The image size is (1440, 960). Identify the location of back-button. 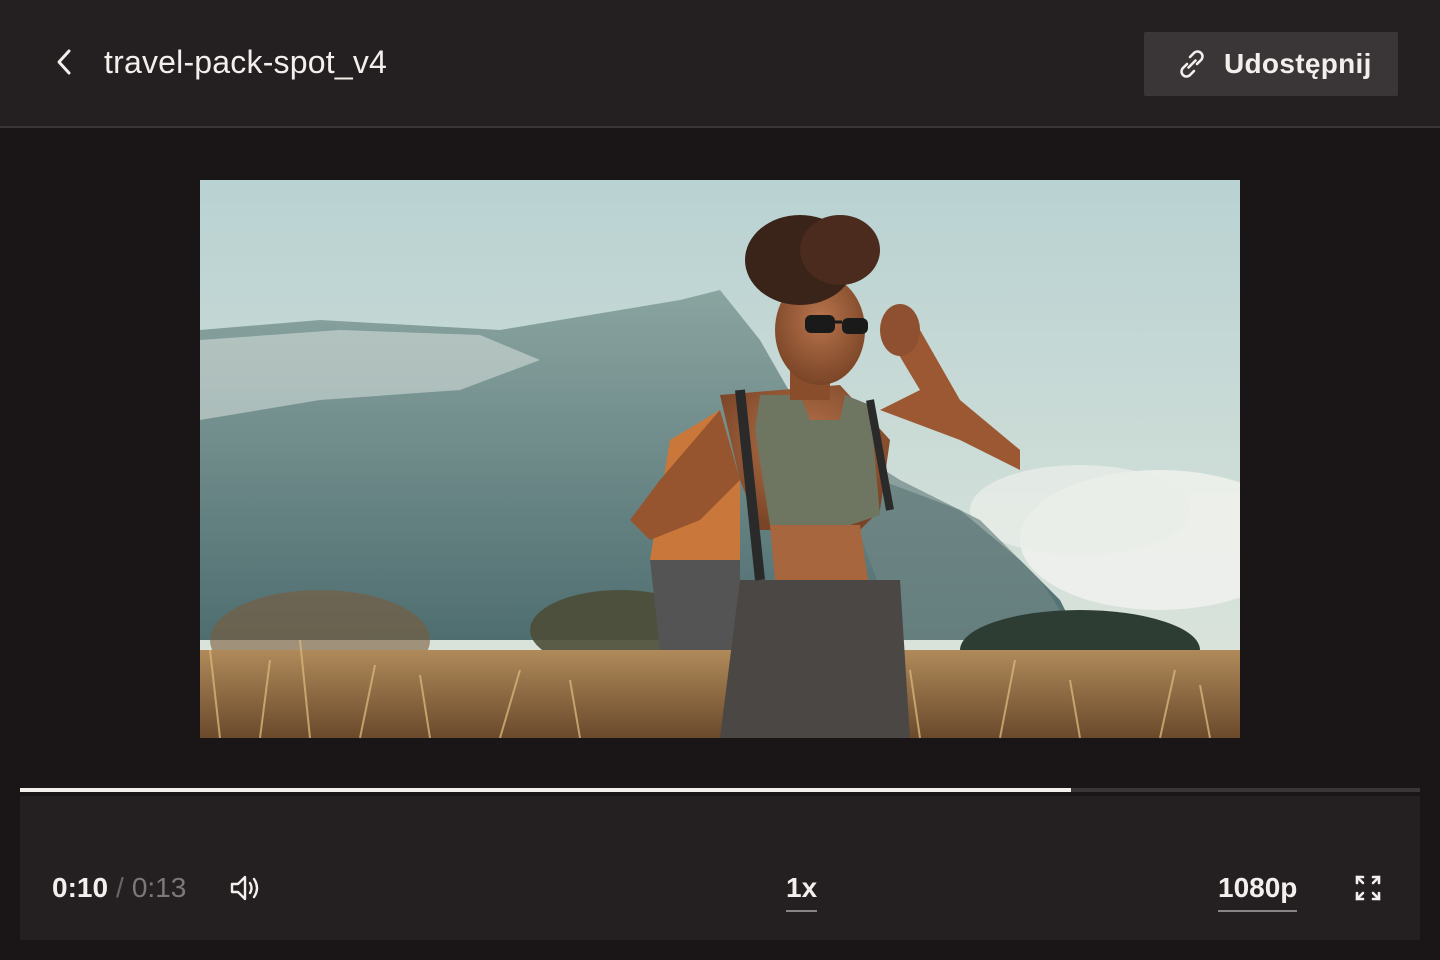
(64, 62).